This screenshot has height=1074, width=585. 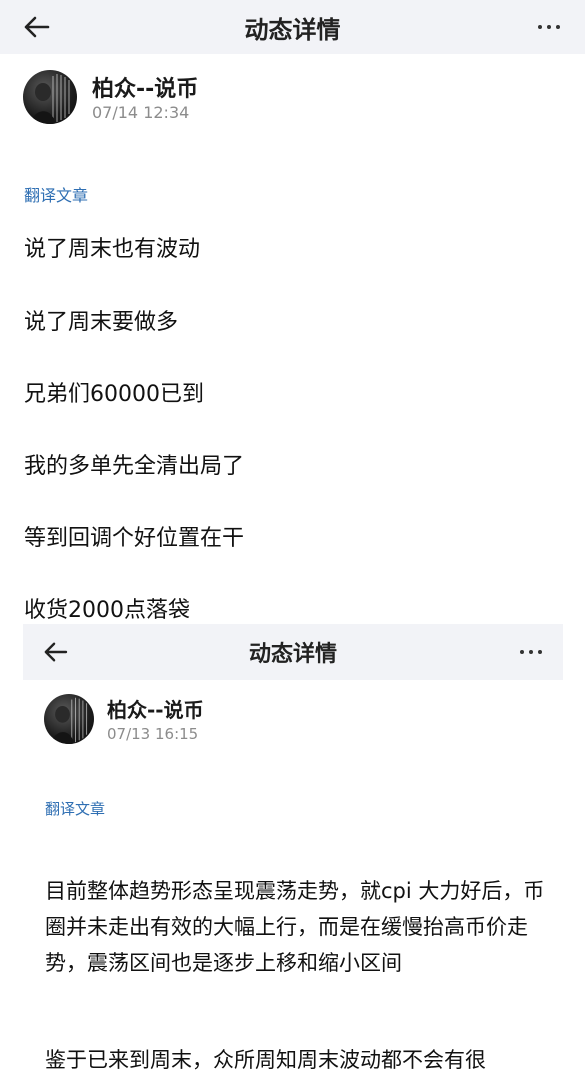 What do you see at coordinates (145, 87) in the screenshot?
I see `author-name: 柏众--说币` at bounding box center [145, 87].